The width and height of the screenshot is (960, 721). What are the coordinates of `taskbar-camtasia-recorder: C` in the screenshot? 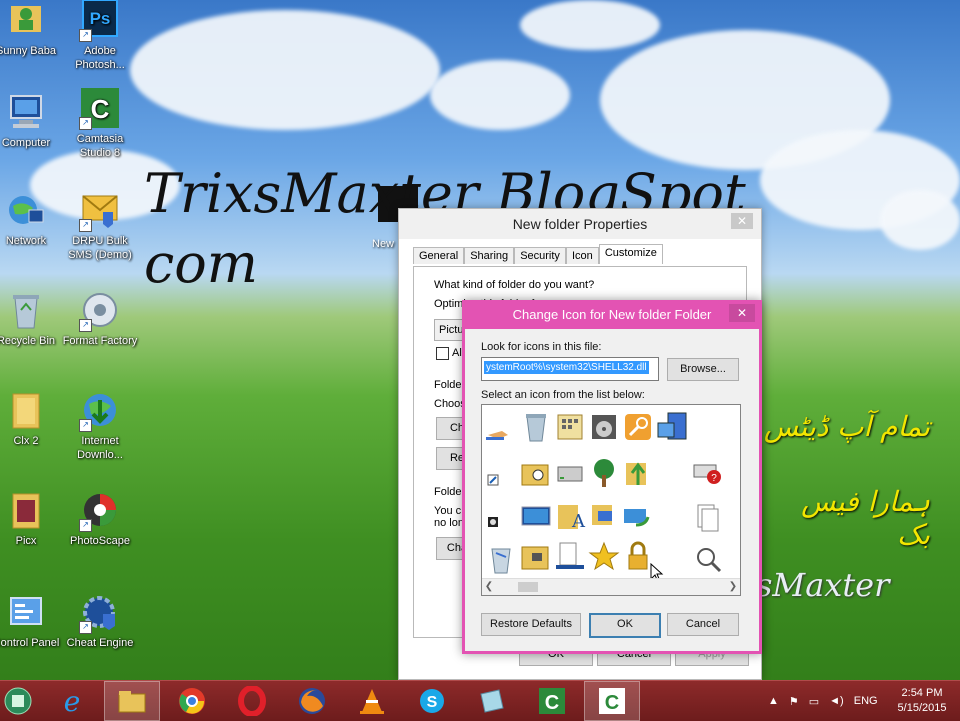 It's located at (612, 701).